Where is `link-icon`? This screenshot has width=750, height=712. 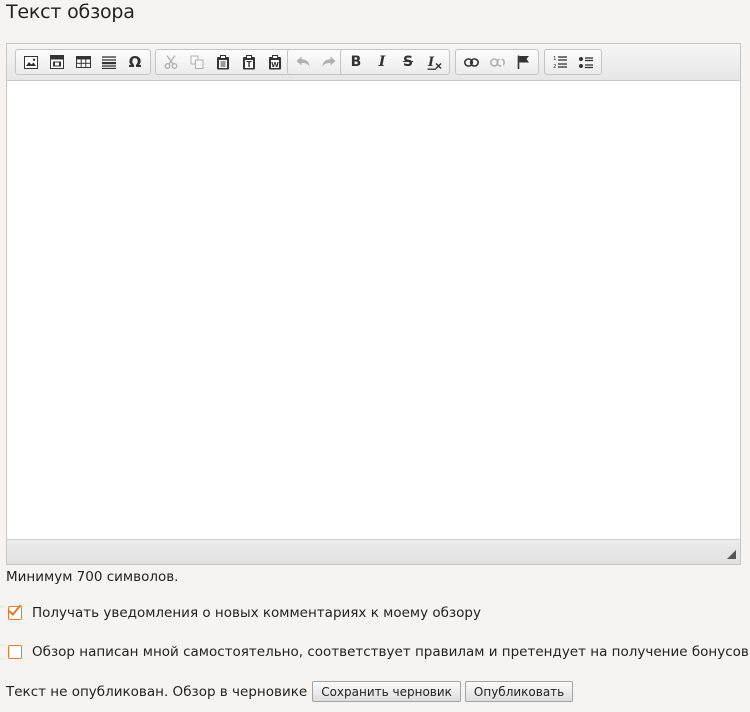 link-icon is located at coordinates (471, 62).